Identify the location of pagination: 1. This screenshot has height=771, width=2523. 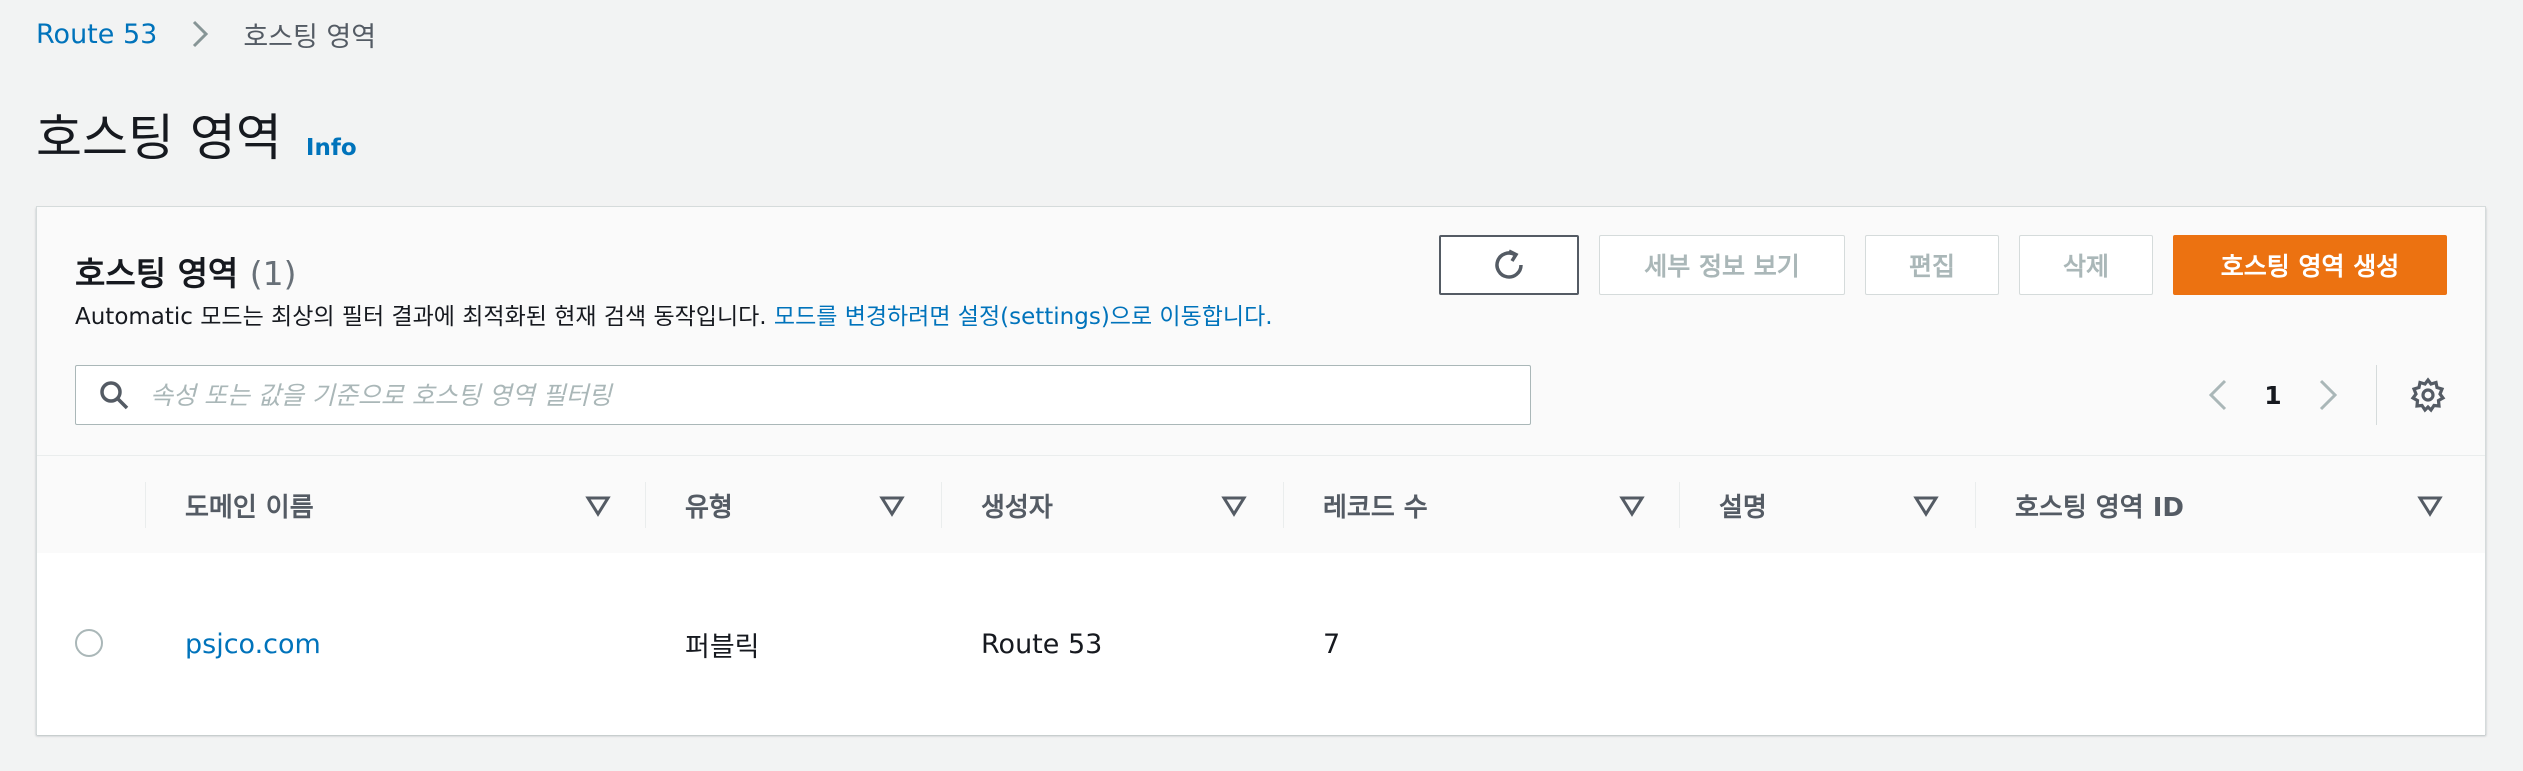
(2323, 395).